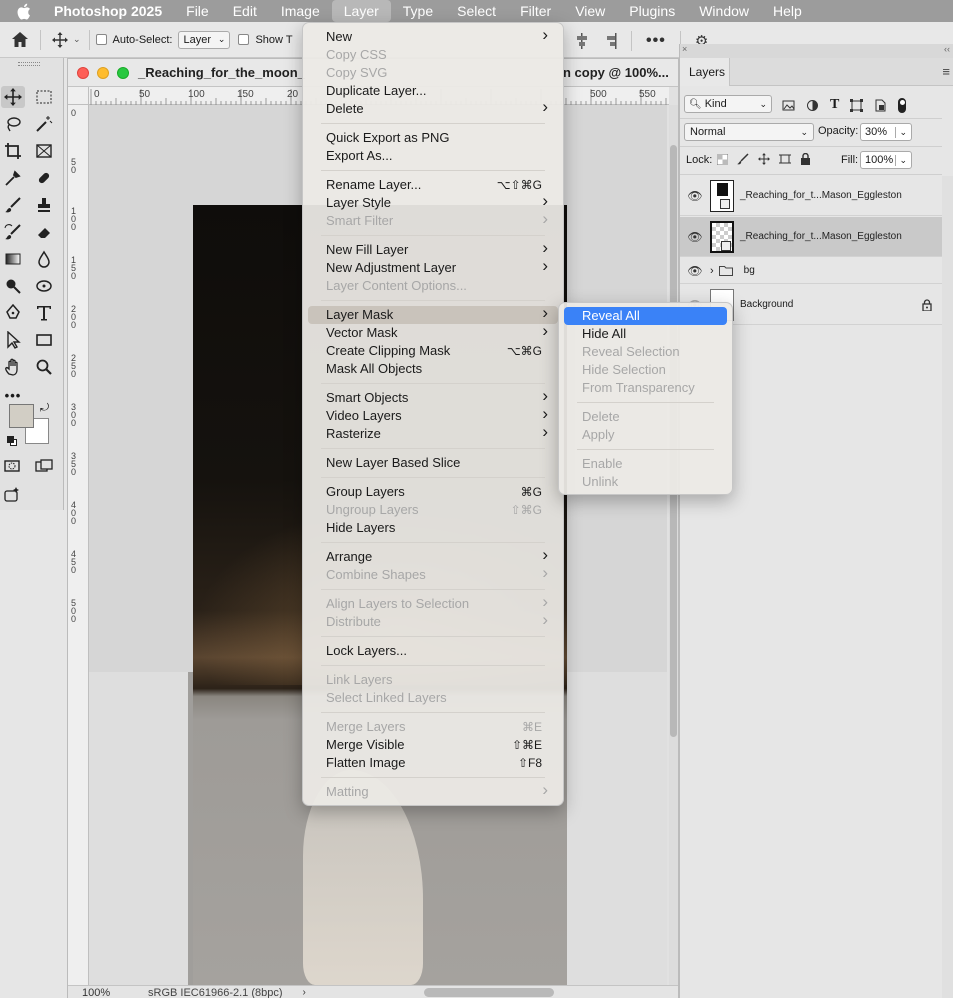 Image resolution: width=953 pixels, height=998 pixels. I want to click on filter-type-icon: T, so click(834, 105).